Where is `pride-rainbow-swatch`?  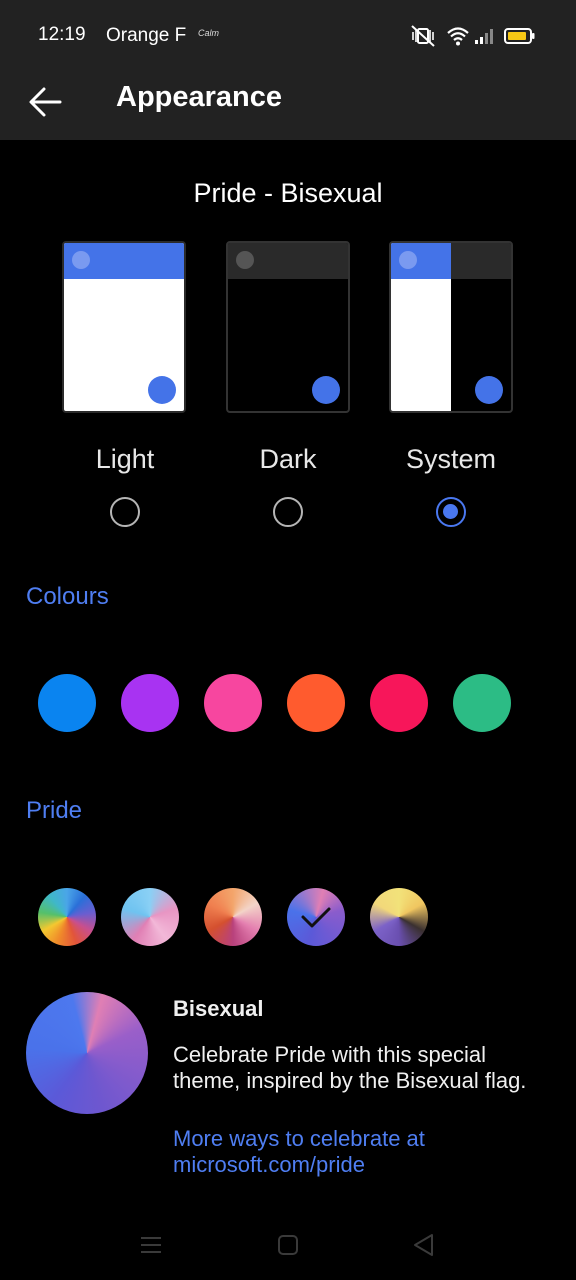
pride-rainbow-swatch is located at coordinates (67, 917).